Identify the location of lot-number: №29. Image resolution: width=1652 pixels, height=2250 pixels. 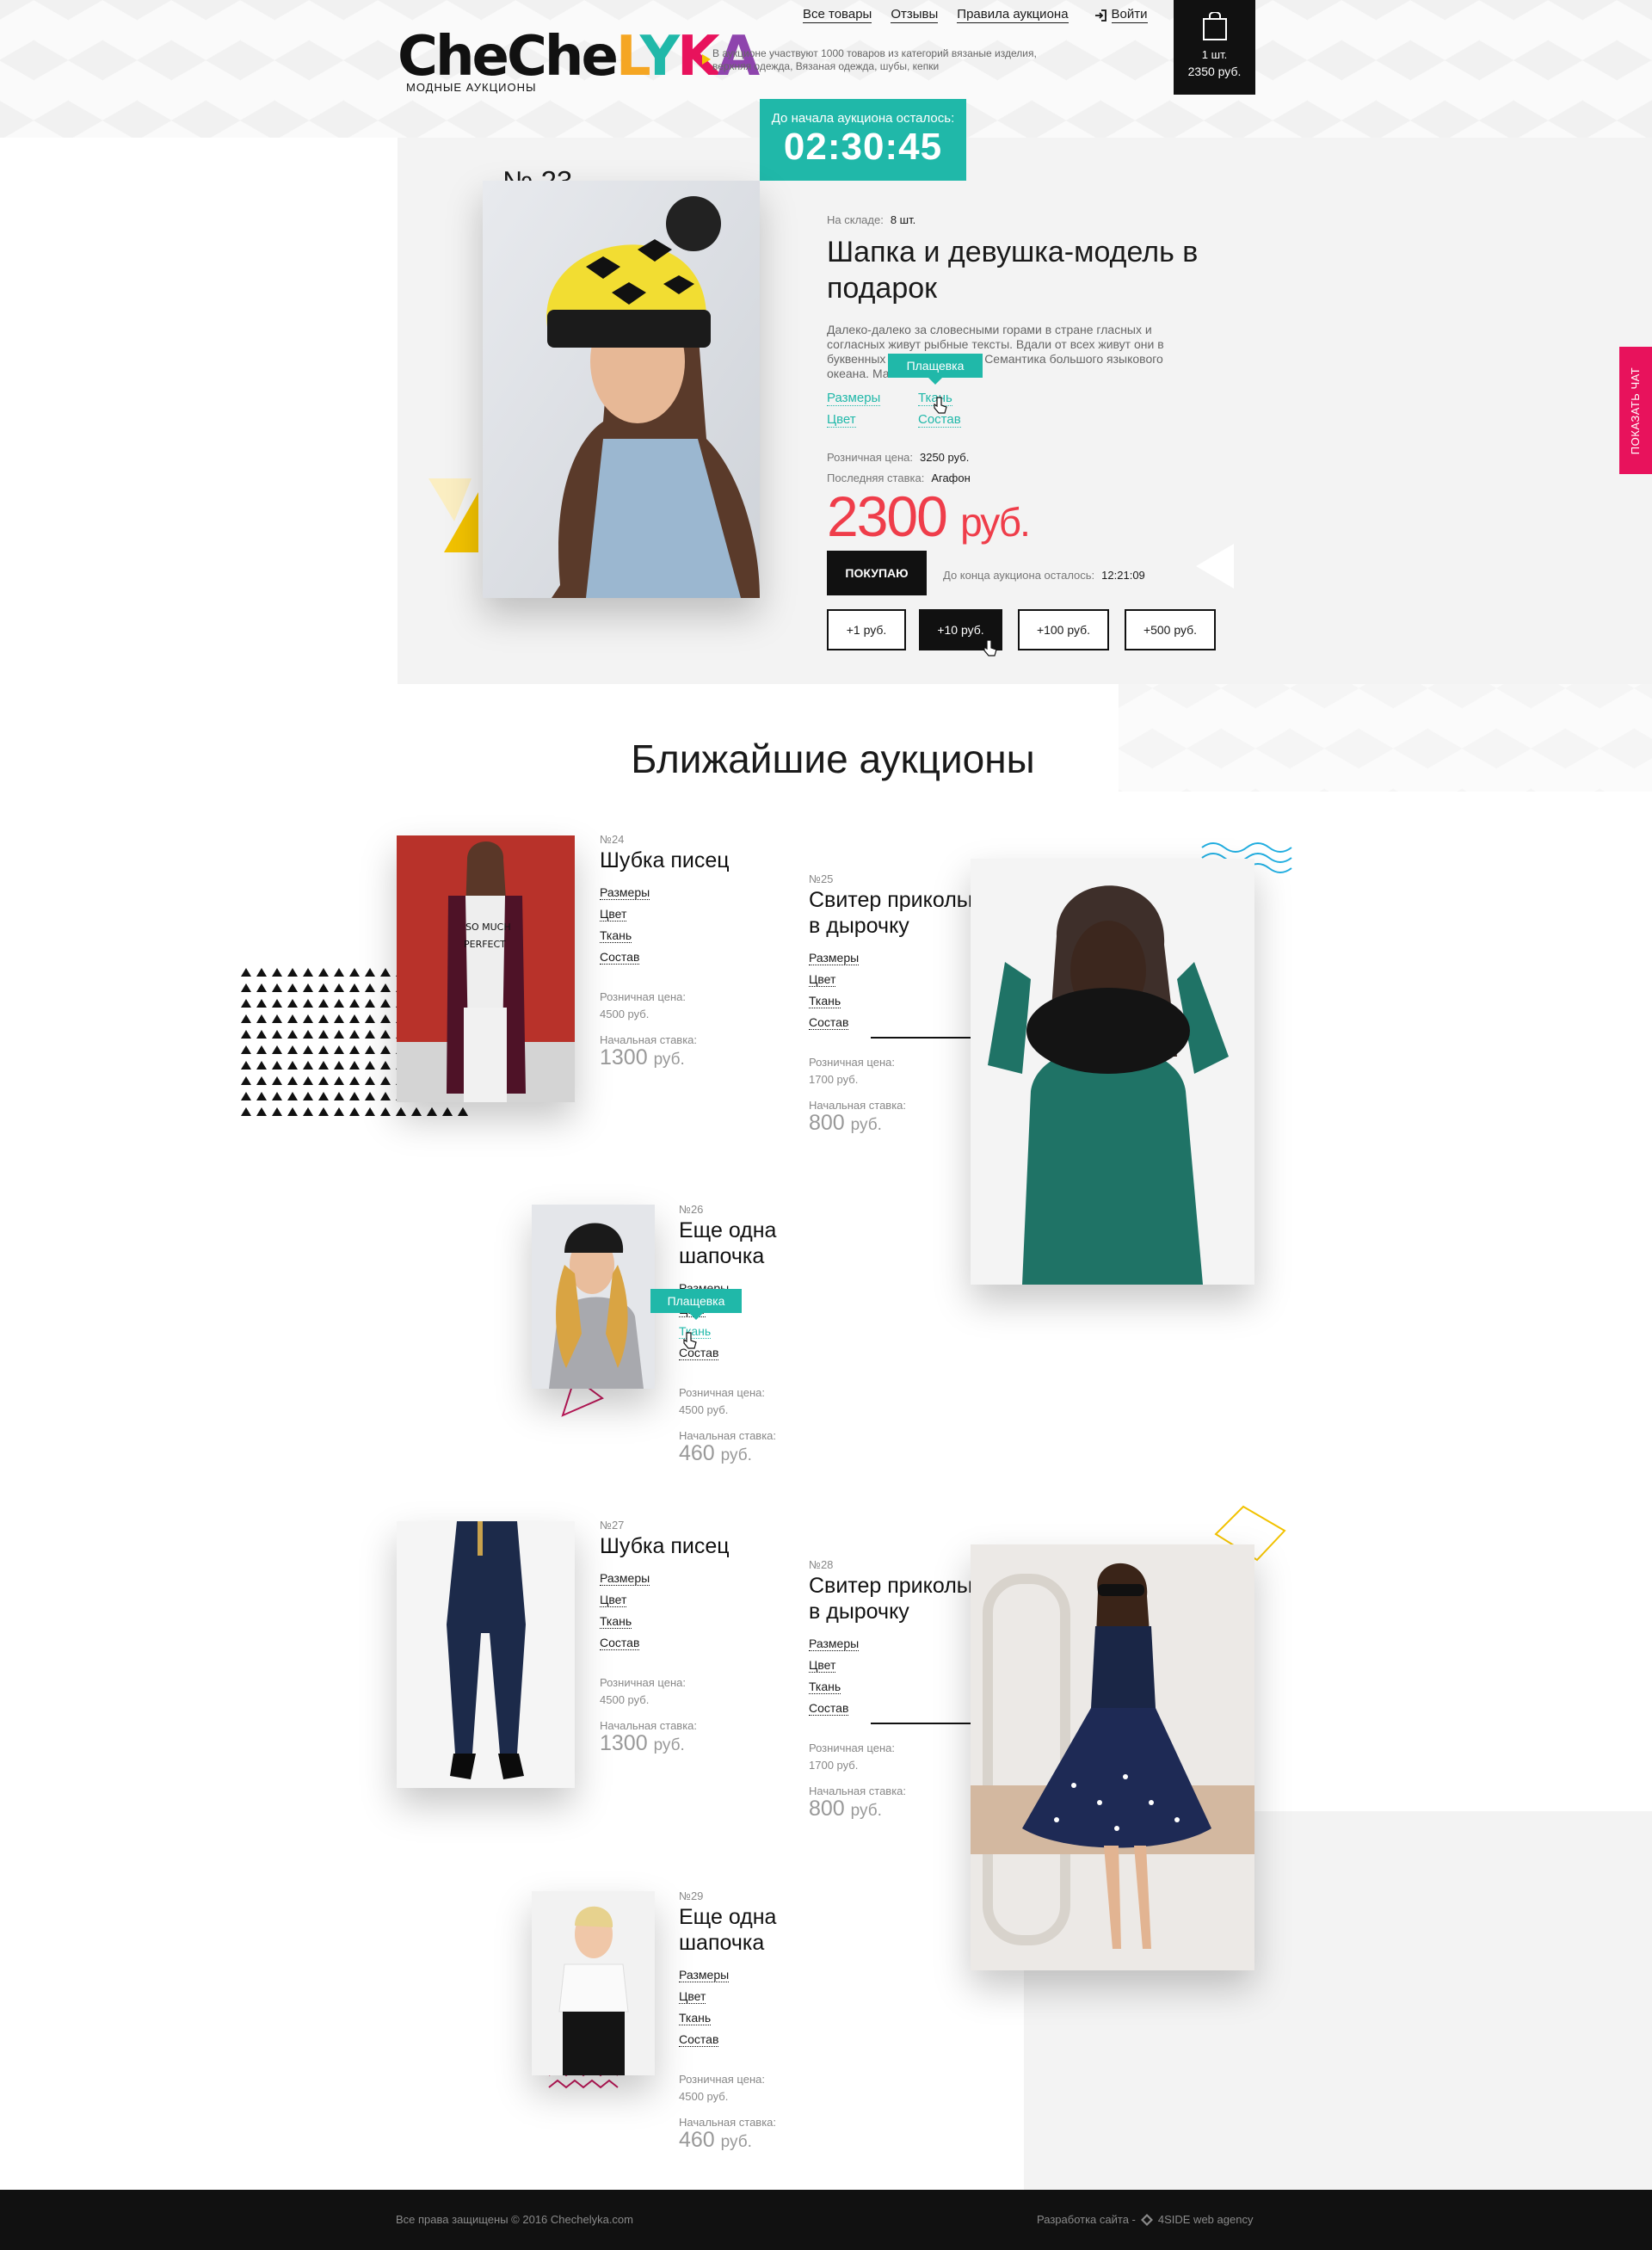
(691, 1895).